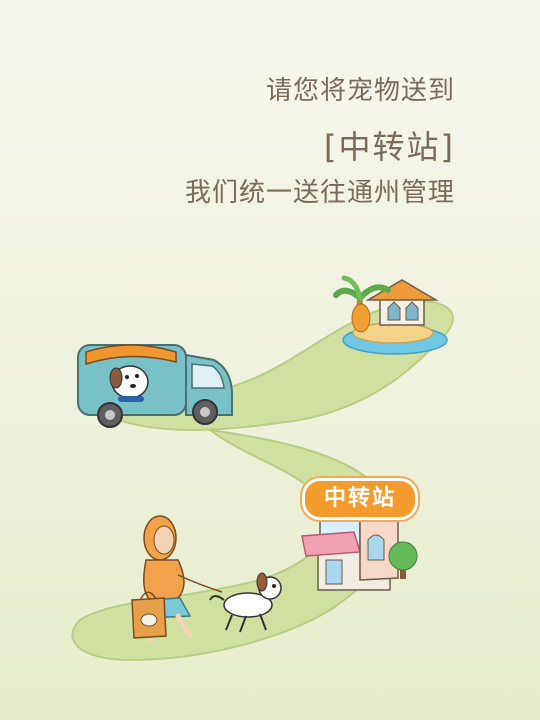  Describe the element at coordinates (149, 615) in the screenshot. I see `bag-icon` at that location.